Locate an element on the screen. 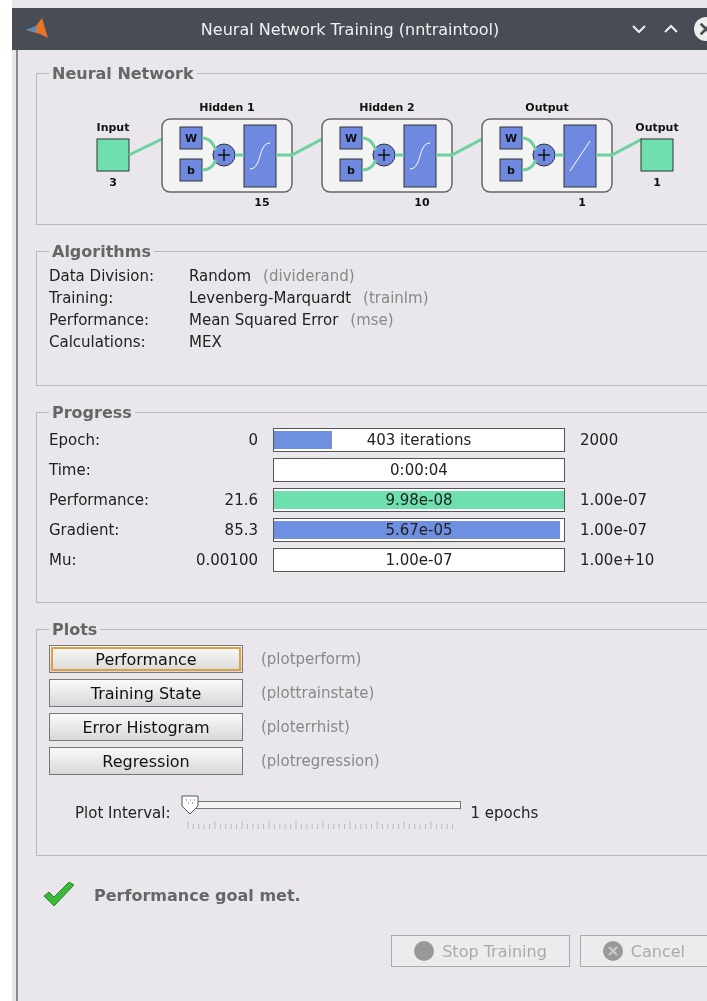 This screenshot has width=707, height=1001. plot-button: Training State is located at coordinates (146, 693).